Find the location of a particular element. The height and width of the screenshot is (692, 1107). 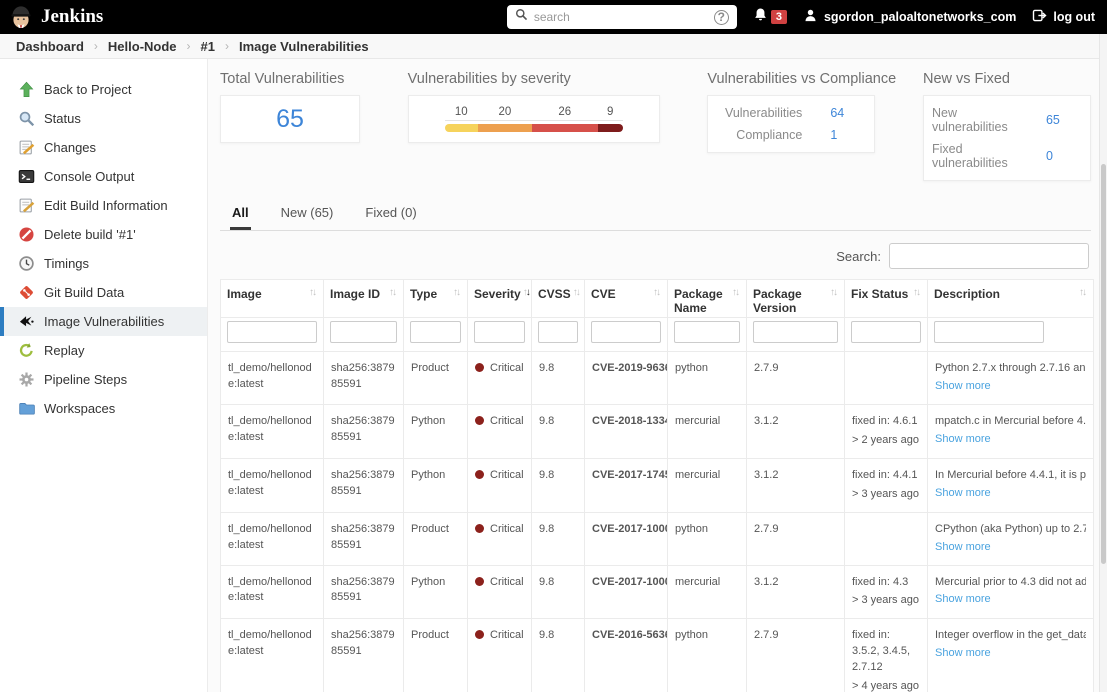

breadcrumb-item-dashboard: Dashboard is located at coordinates (50, 46).